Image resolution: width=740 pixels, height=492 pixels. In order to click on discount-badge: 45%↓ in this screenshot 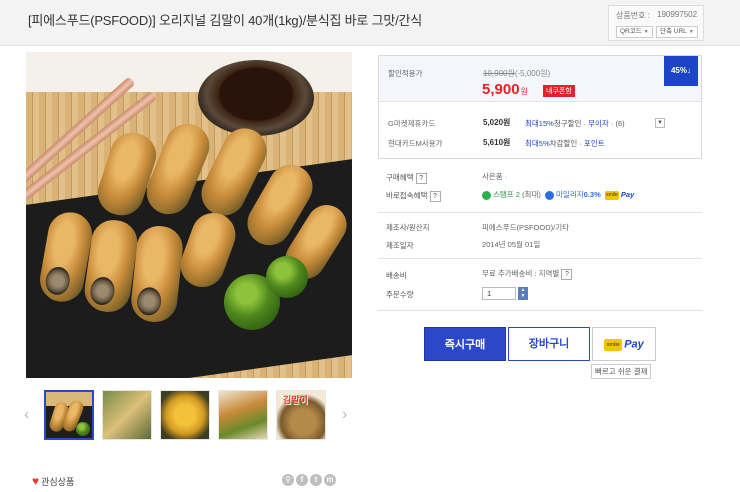, I will do `click(681, 71)`.